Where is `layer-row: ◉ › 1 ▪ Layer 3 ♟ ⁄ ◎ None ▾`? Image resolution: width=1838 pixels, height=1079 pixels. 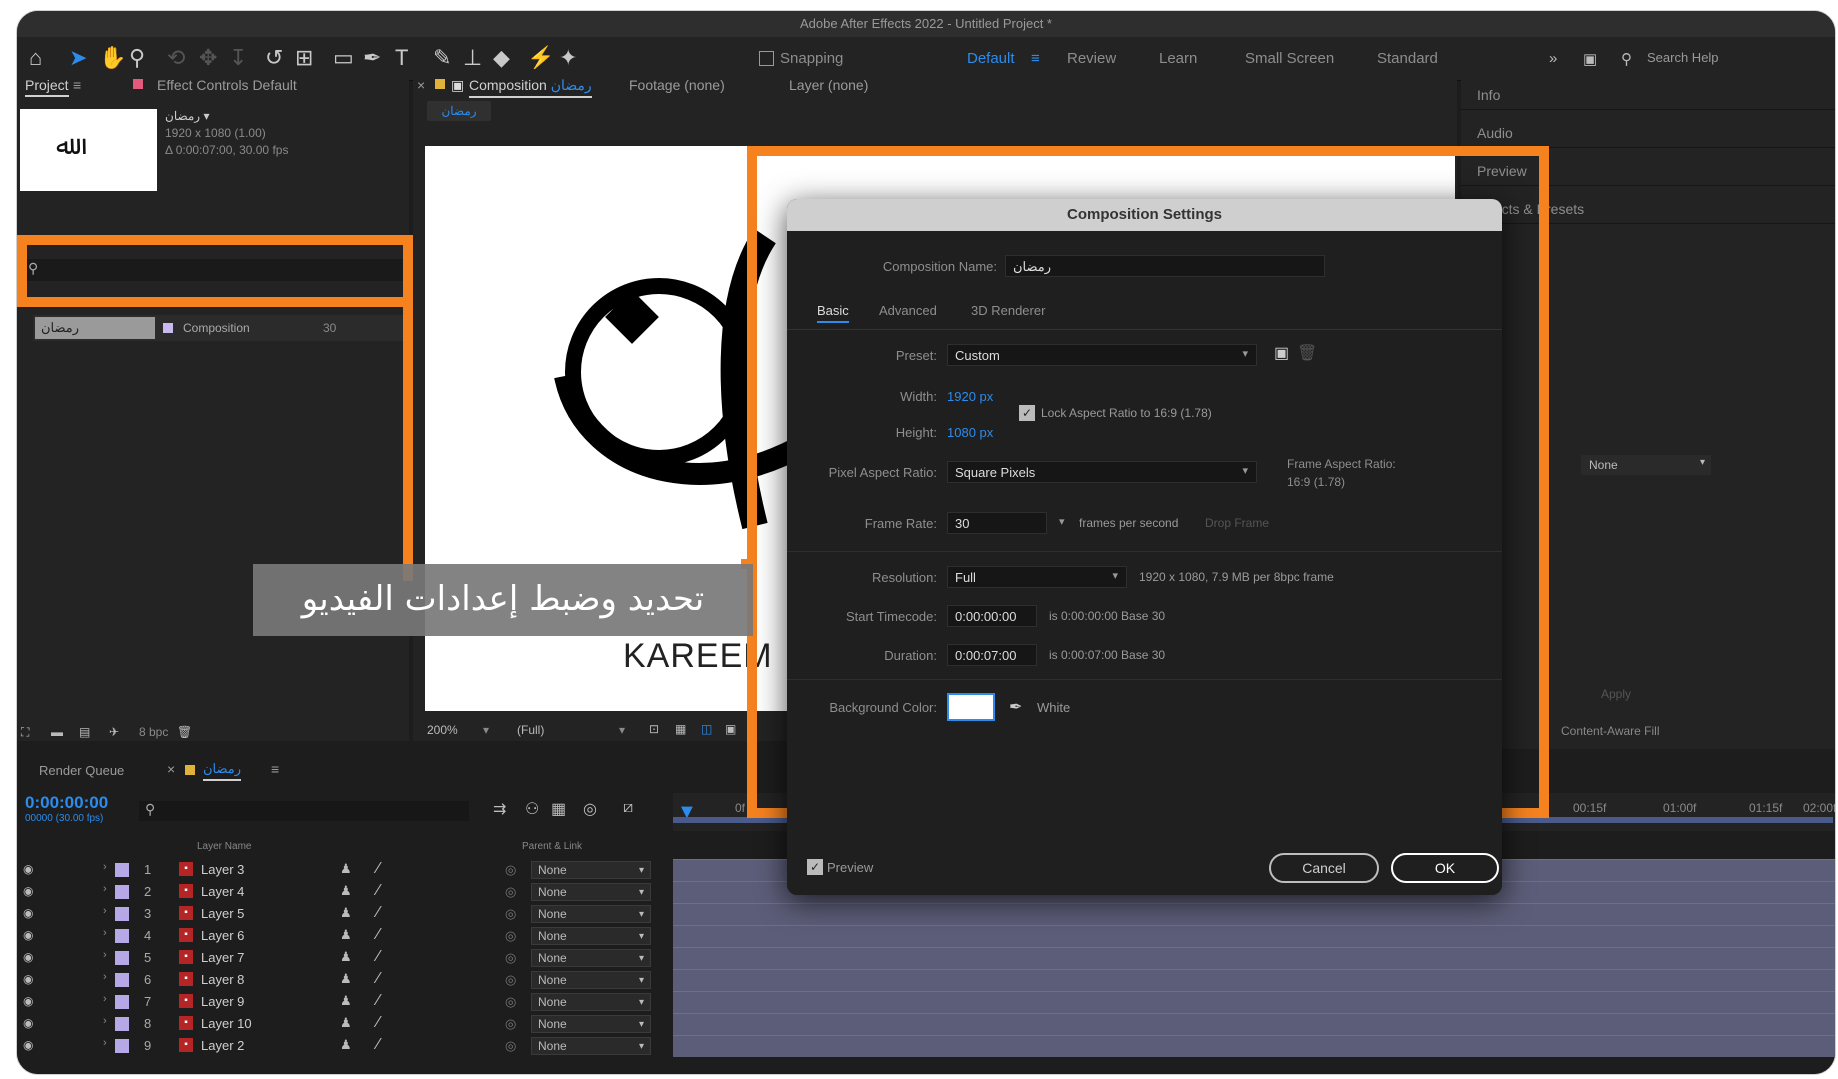
layer-row: ◉ › 1 ▪ Layer 3 ♟ ⁄ ◎ None ▾ is located at coordinates (337, 870).